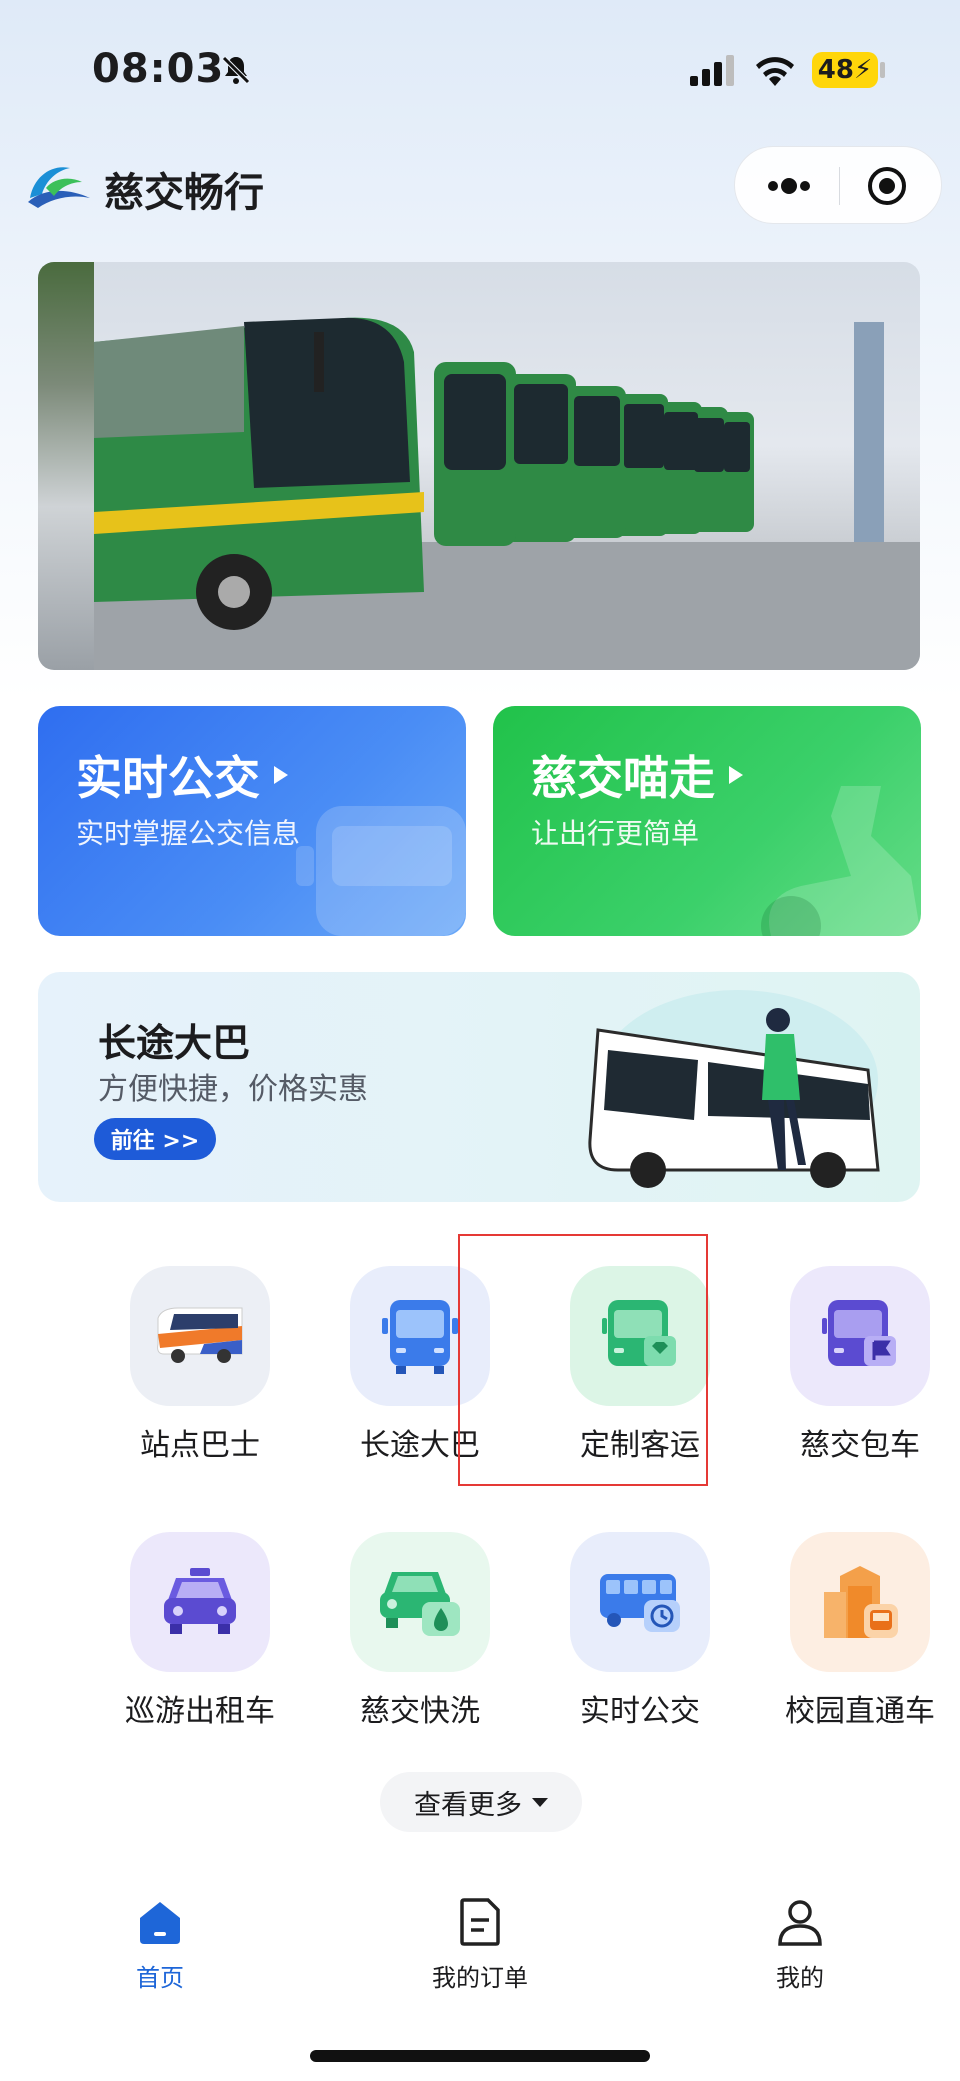 This screenshot has width=960, height=2081. Describe the element at coordinates (860, 1445) in the screenshot. I see `service-label: 慈交包车` at that location.